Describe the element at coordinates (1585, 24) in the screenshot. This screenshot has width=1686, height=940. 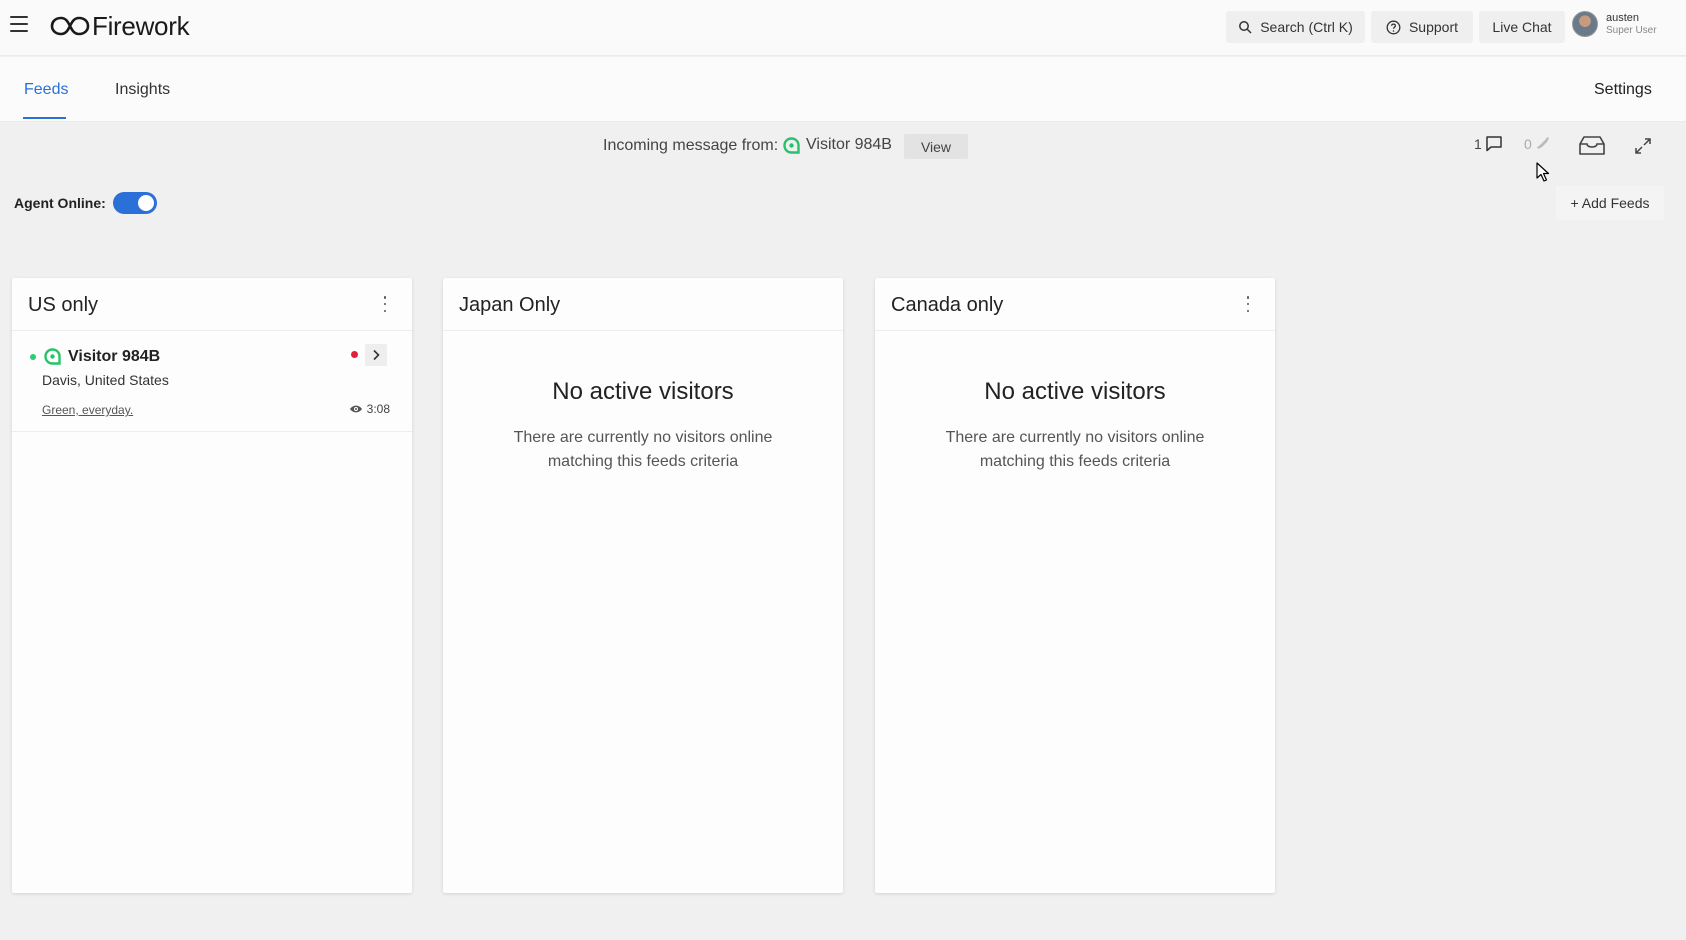
I see `avatar` at that location.